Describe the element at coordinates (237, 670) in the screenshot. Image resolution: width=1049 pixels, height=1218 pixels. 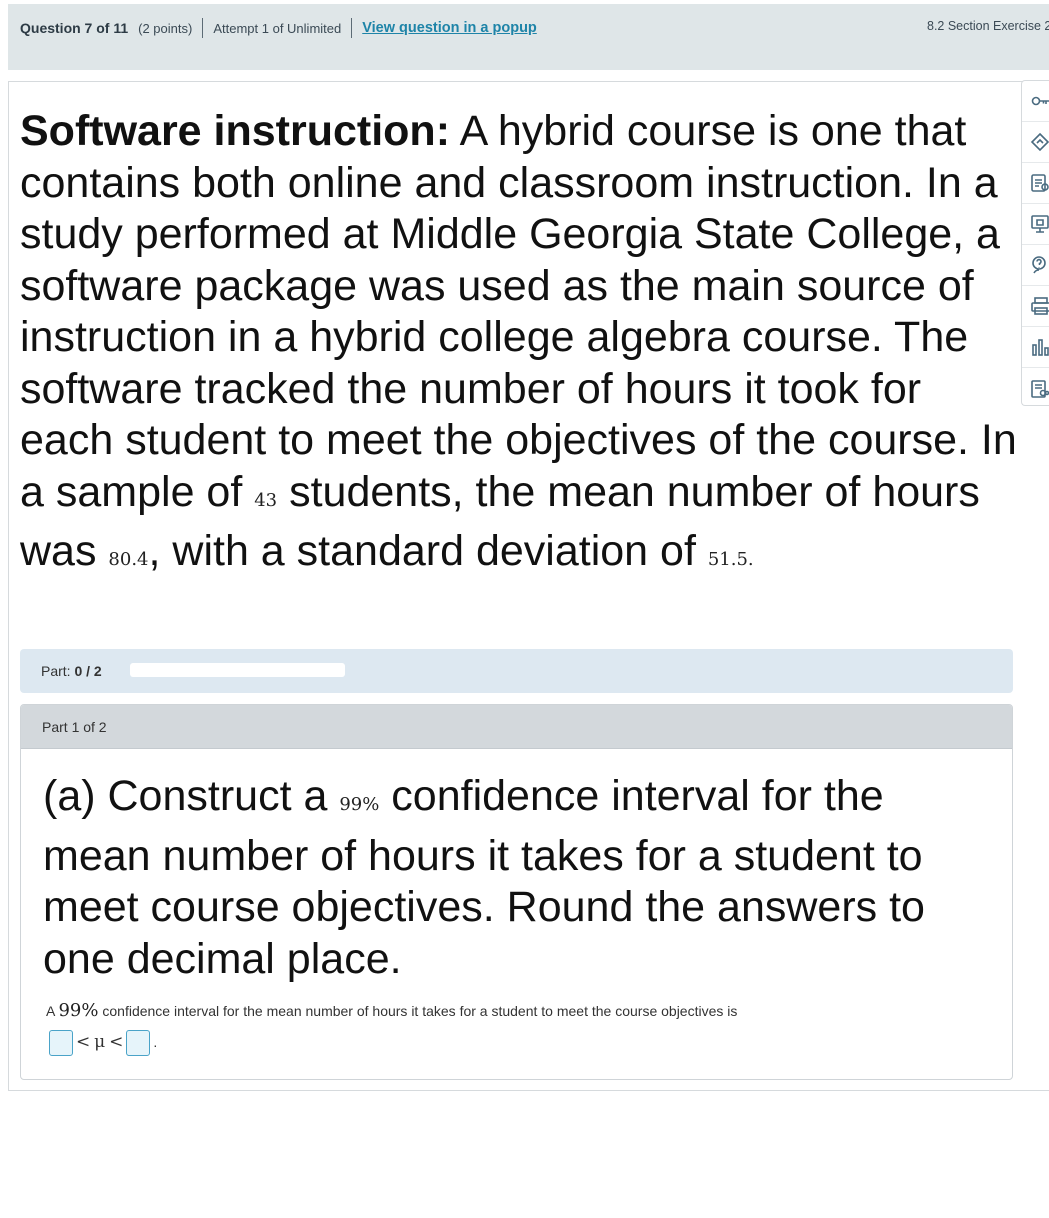
I see `progress-bar` at that location.